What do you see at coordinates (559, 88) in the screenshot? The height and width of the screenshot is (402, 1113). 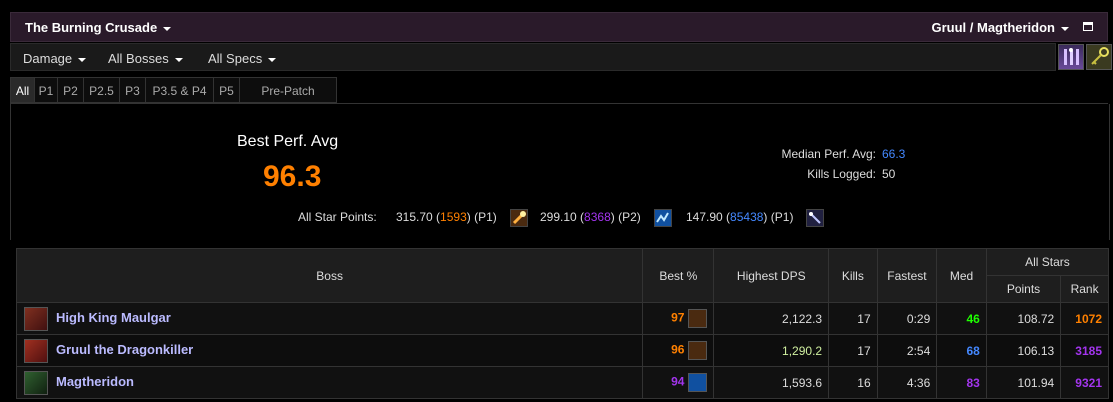 I see `phase-tabs: All P1 P2 P2.5 P3 P3.5 & P4 P5 Pre-Patch` at bounding box center [559, 88].